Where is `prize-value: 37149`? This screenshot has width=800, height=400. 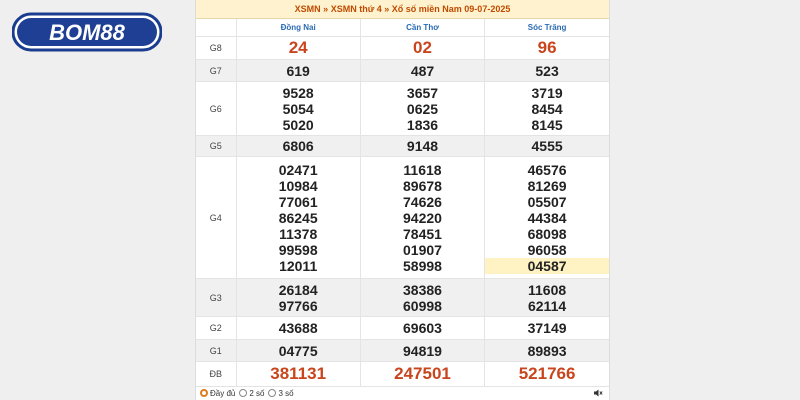 prize-value: 37149 is located at coordinates (546, 328).